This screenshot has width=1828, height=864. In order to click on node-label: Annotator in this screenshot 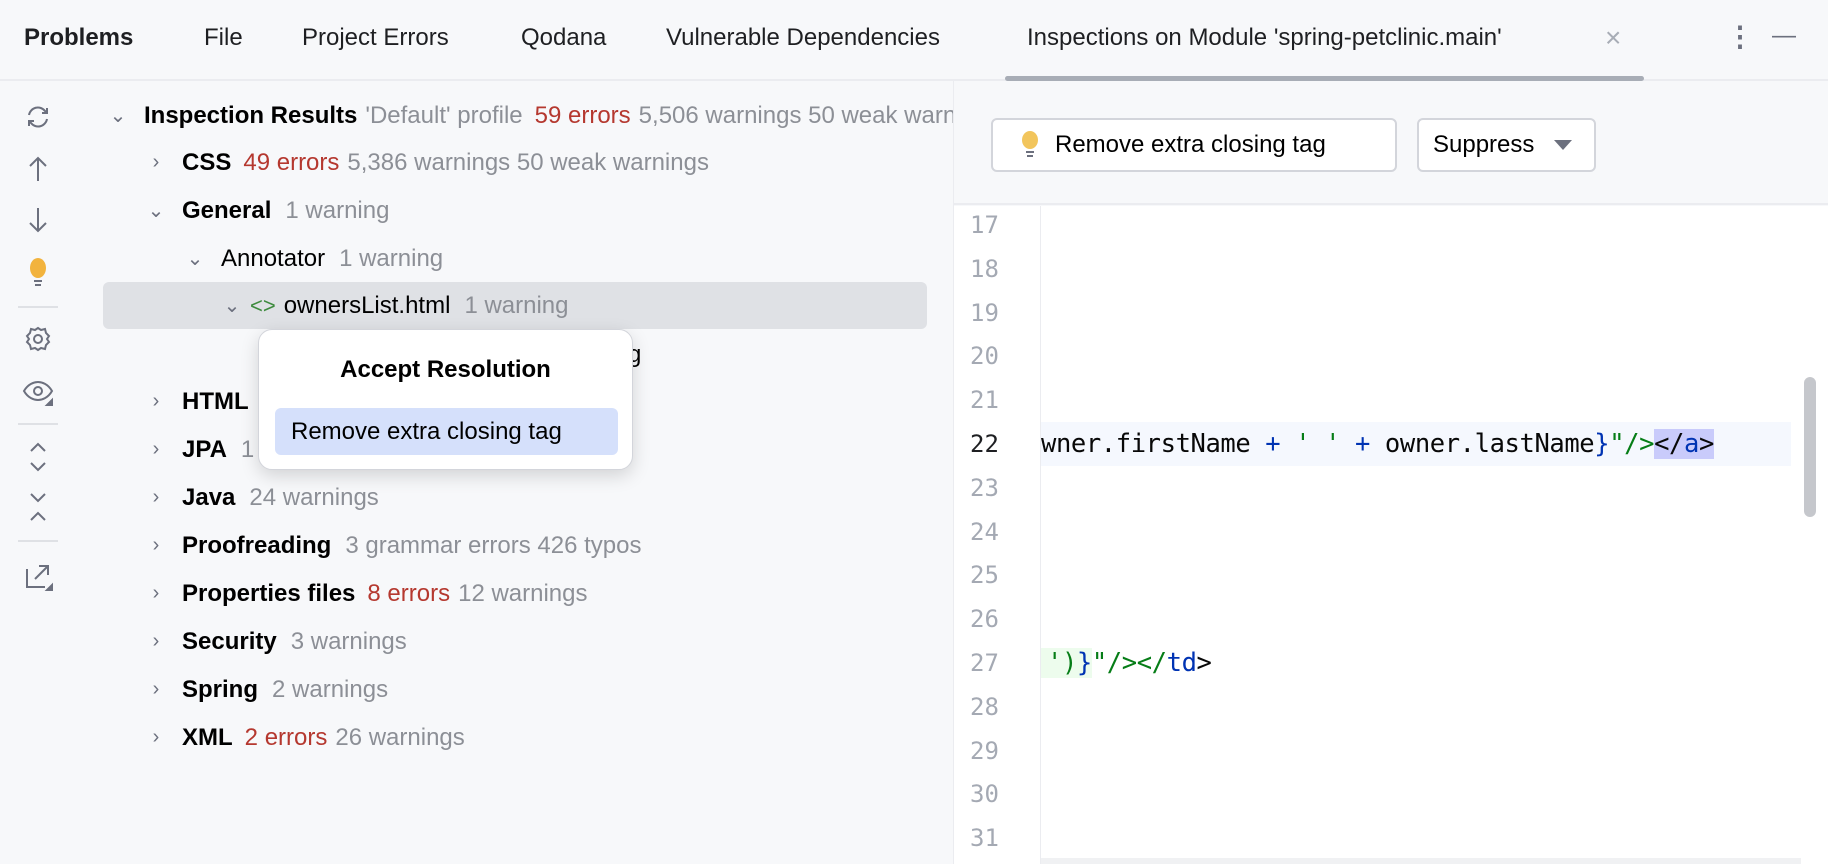, I will do `click(273, 258)`.